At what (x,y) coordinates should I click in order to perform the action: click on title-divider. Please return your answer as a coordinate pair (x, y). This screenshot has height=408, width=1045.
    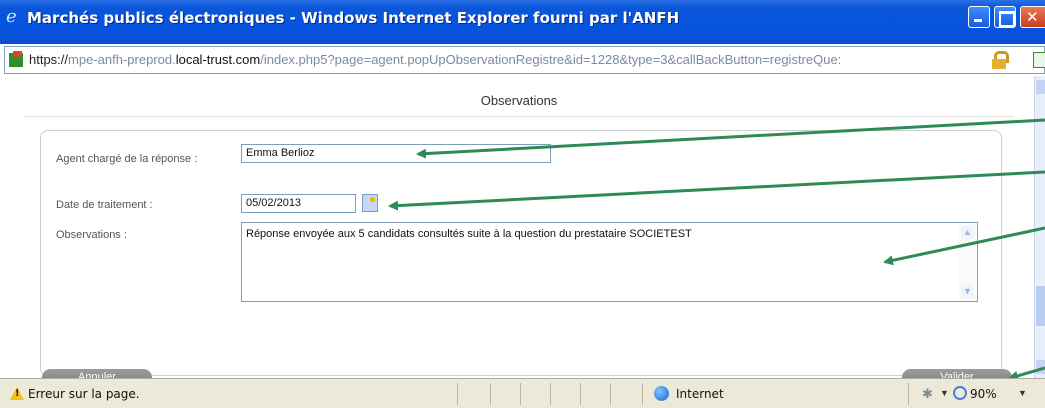
    Looking at the image, I should click on (519, 116).